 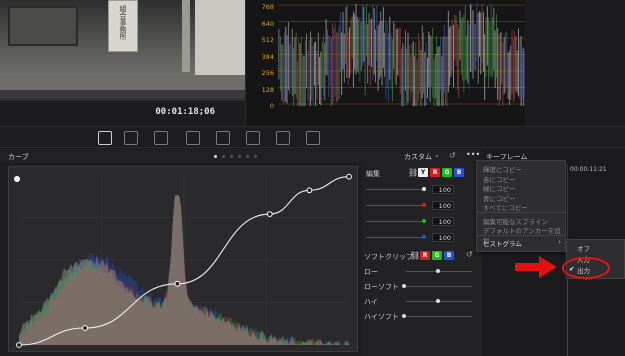 I want to click on palette-toolbar, so click(x=312, y=137).